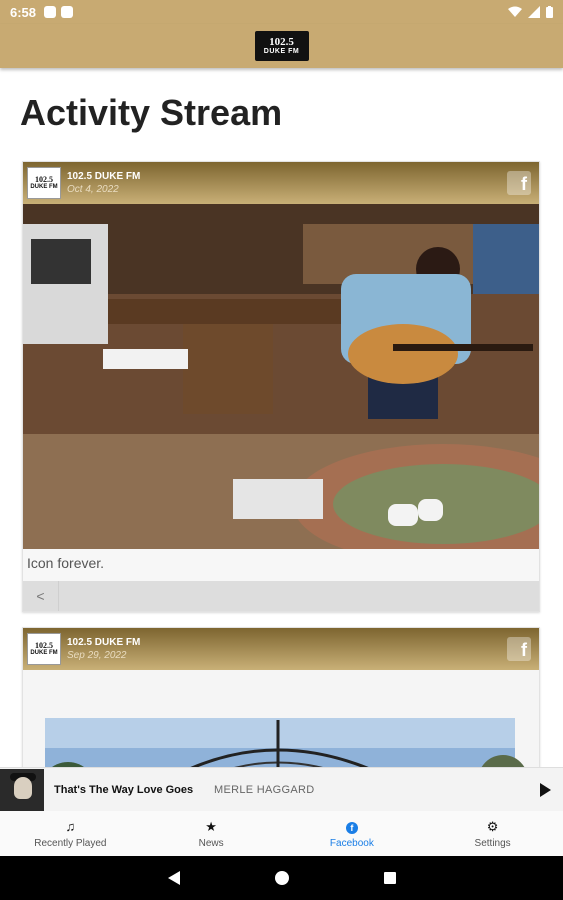 The width and height of the screenshot is (563, 900). I want to click on tab-news: ★ News, so click(211, 833).